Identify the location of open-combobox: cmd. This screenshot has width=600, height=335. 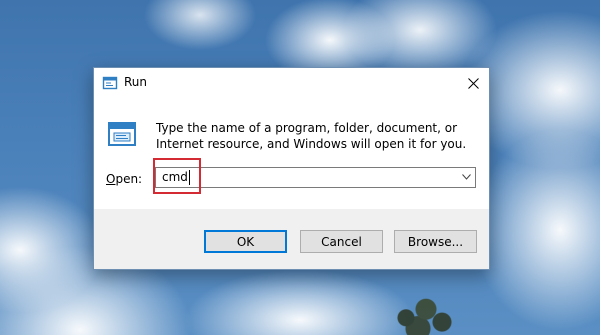
(315, 177).